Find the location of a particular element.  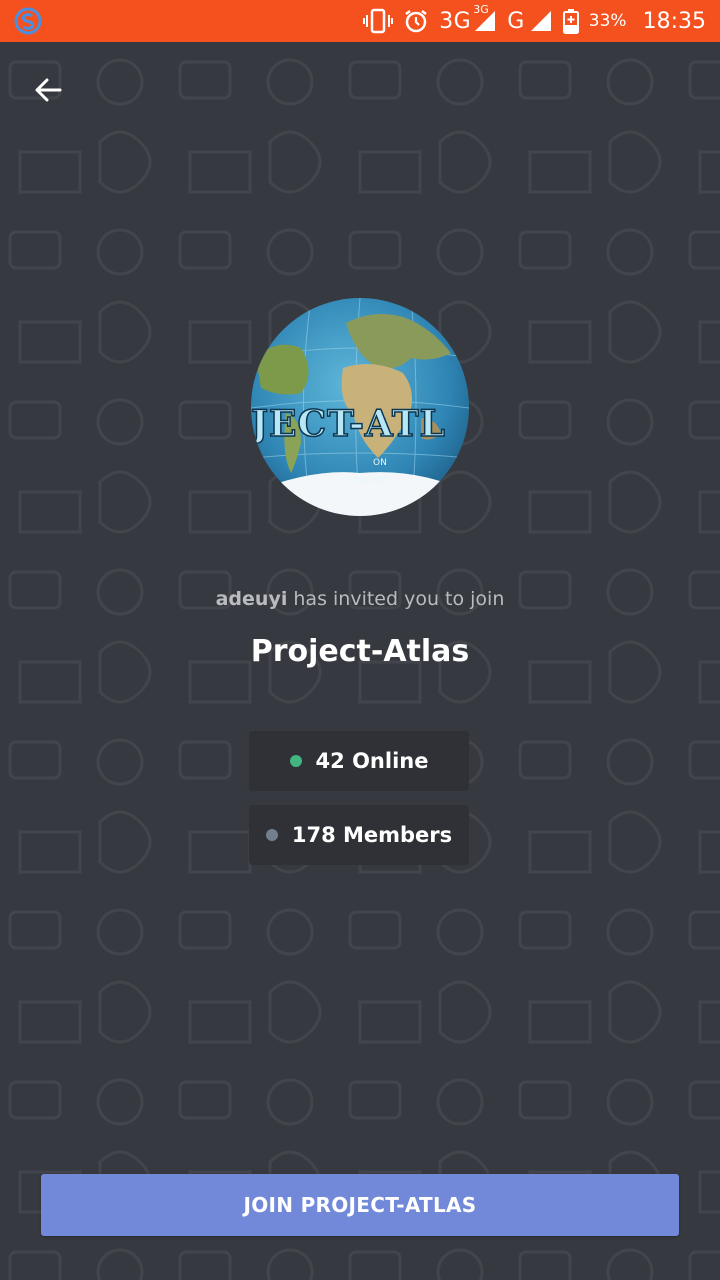

signal-3g-icon: 3G is located at coordinates (485, 18).